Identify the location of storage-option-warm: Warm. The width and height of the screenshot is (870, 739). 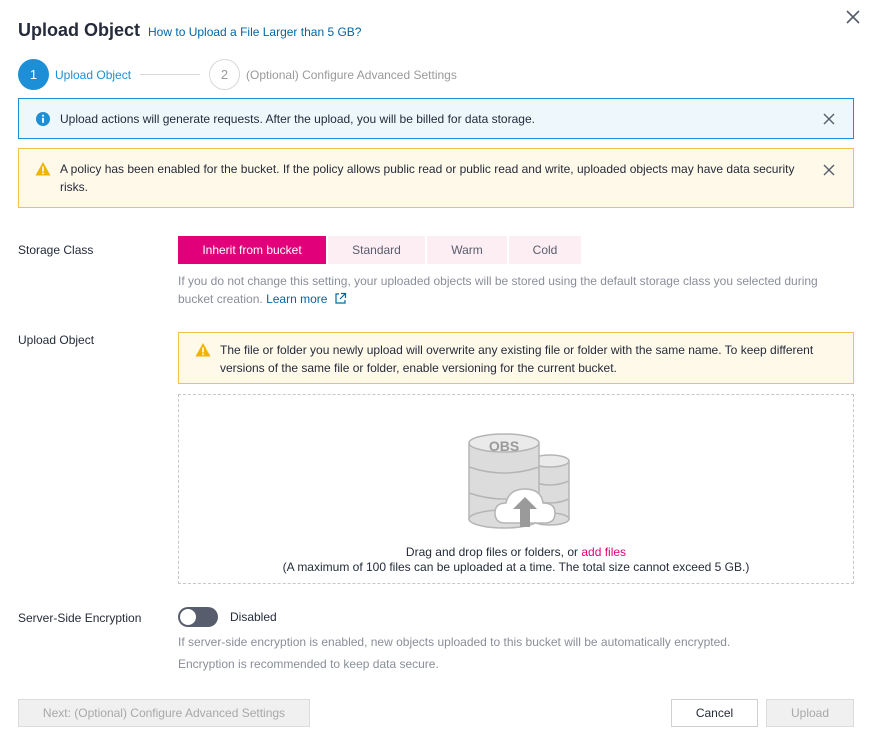
(467, 250).